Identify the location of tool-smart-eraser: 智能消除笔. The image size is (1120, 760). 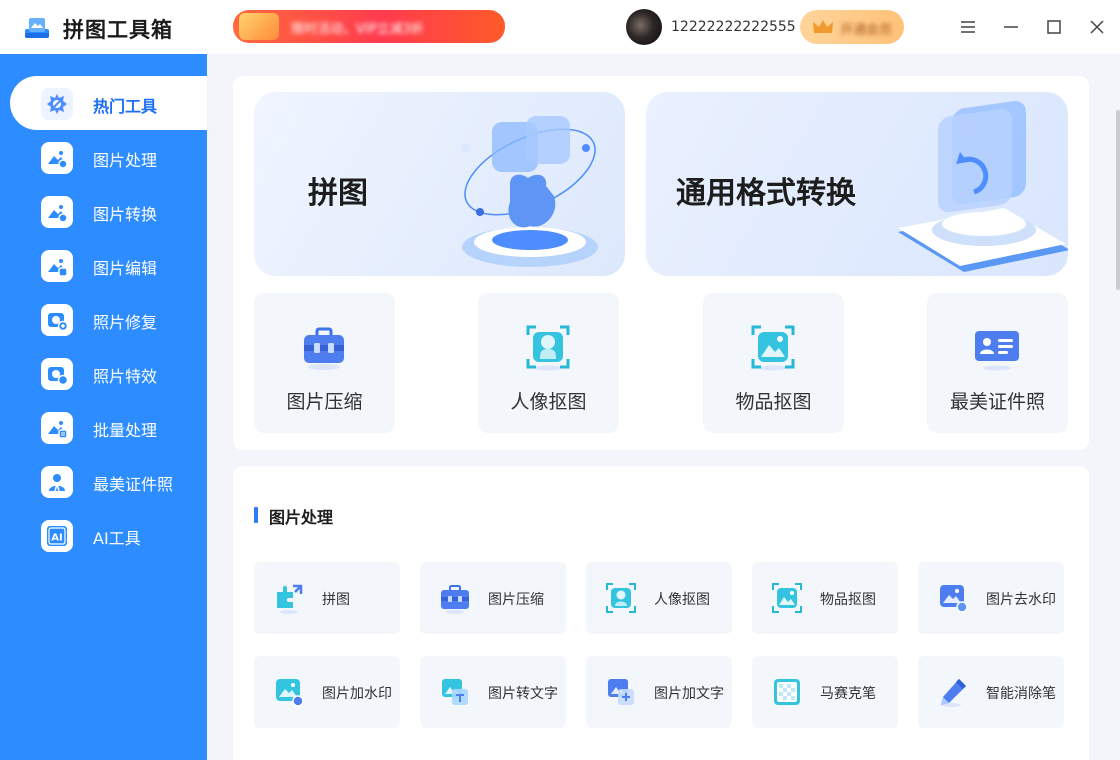
(991, 692).